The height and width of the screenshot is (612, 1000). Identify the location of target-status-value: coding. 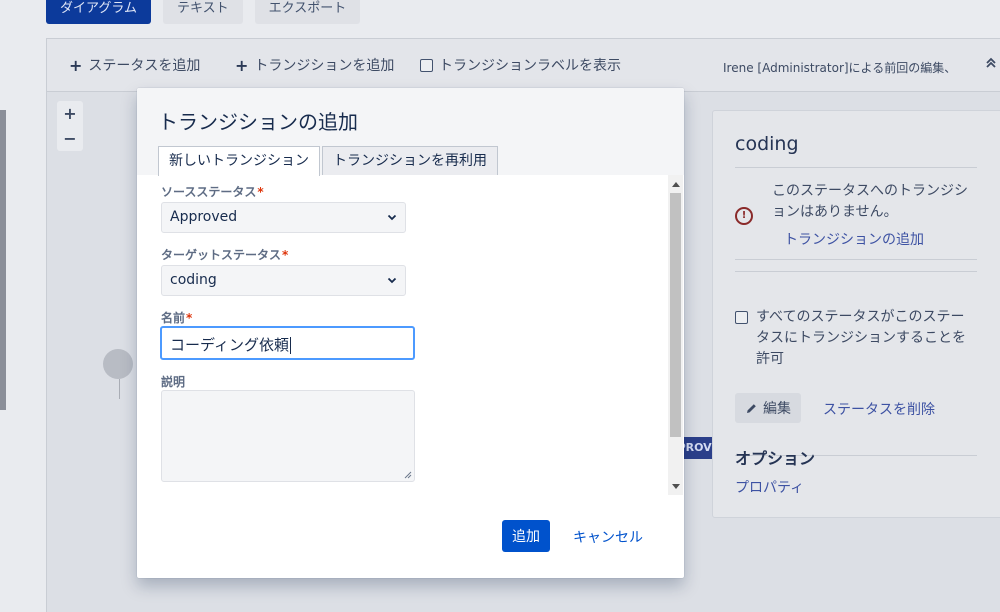
(193, 280).